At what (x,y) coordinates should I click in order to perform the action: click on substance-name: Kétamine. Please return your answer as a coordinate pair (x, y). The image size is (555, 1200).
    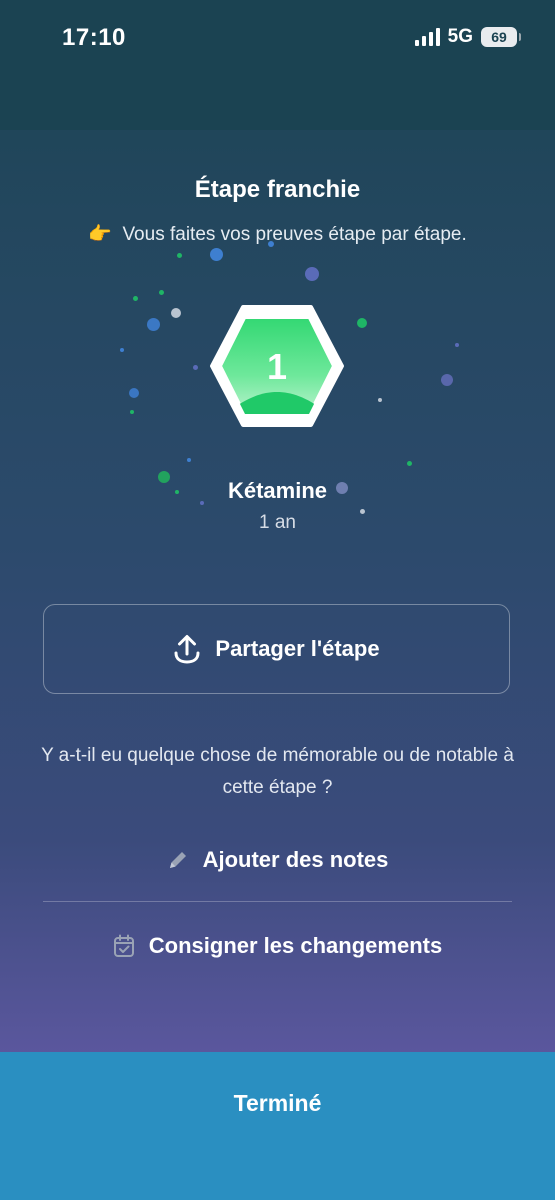
    Looking at the image, I should click on (277, 490).